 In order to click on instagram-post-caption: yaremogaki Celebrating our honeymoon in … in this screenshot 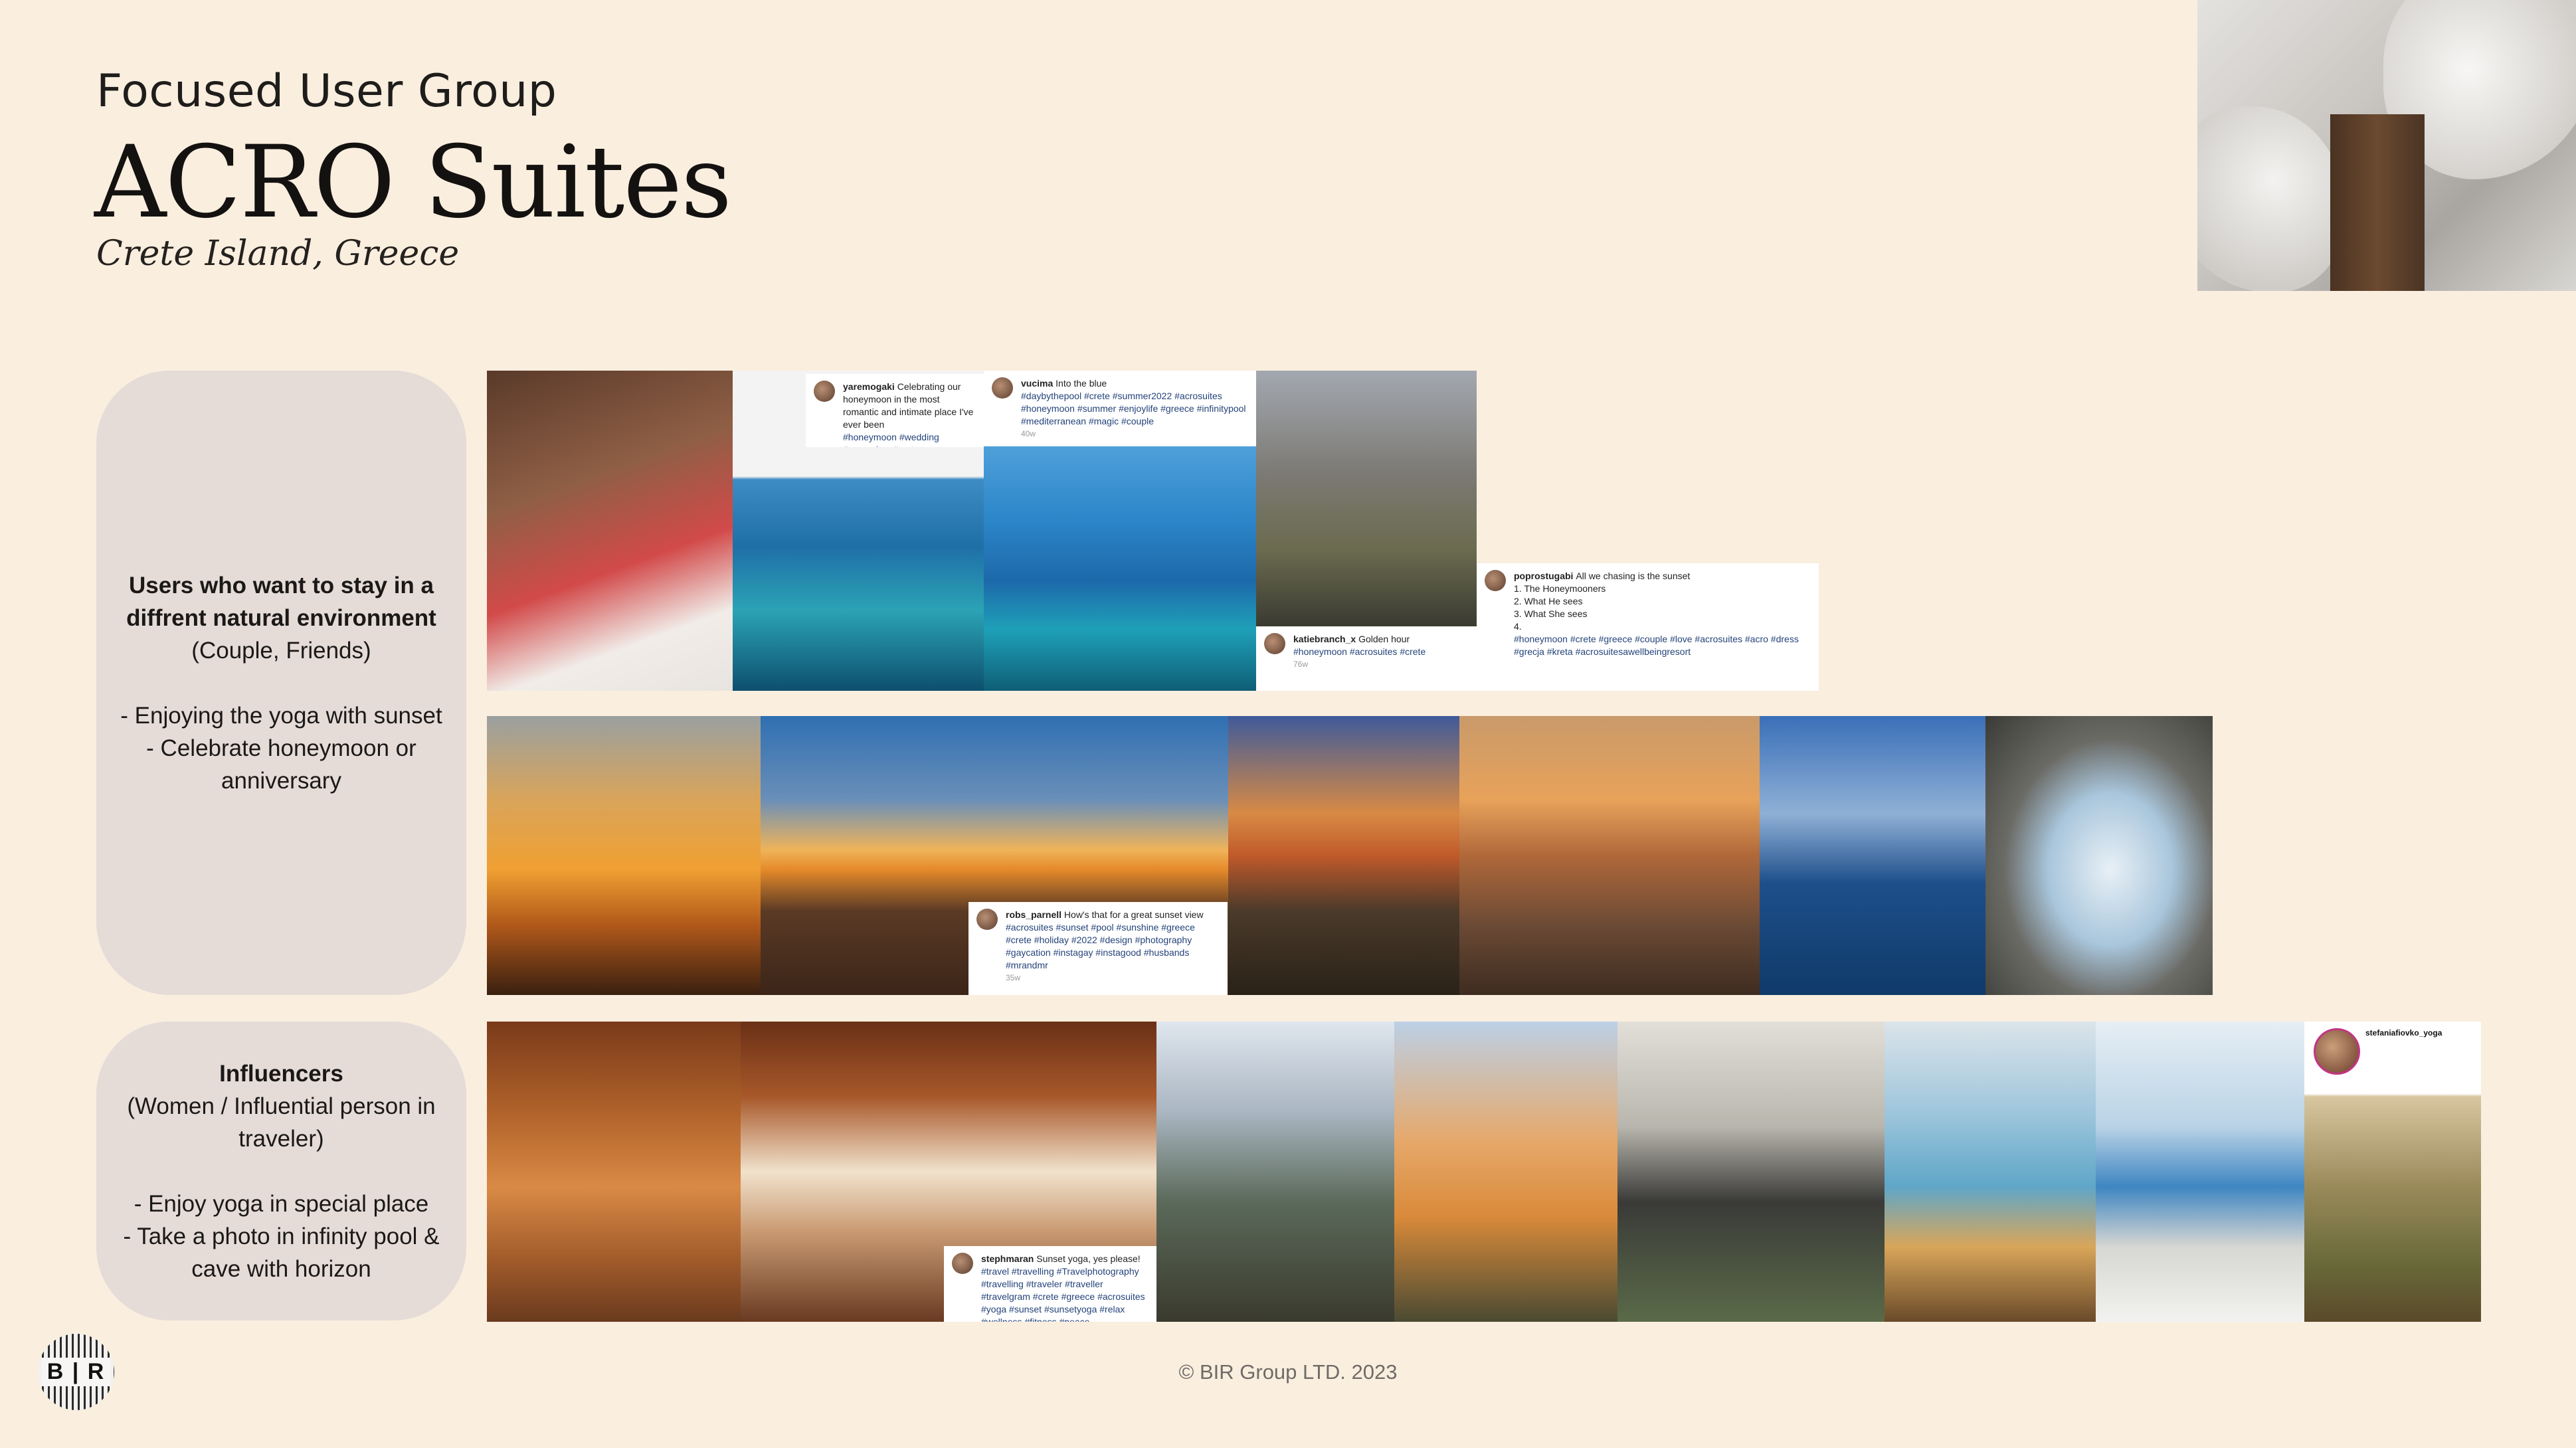, I will do `click(895, 411)`.